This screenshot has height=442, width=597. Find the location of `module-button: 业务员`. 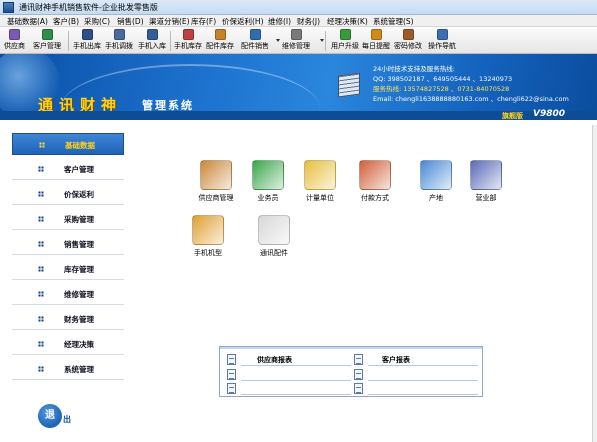

module-button: 业务员 is located at coordinates (268, 181).